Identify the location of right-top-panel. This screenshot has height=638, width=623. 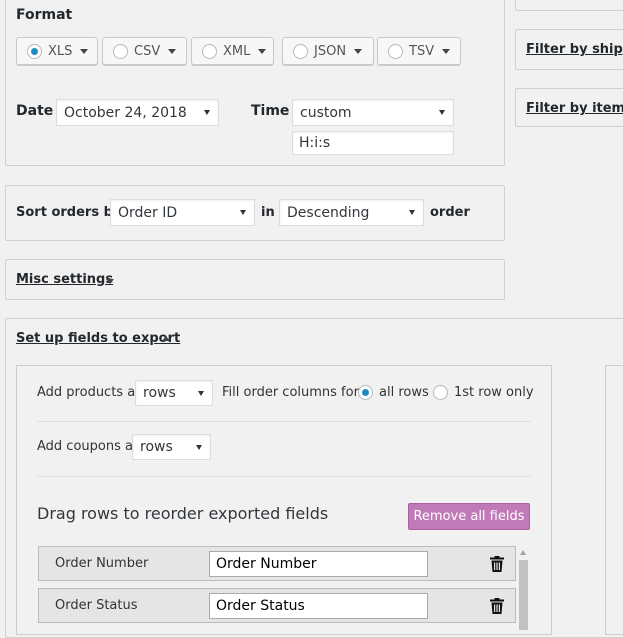
(569, 5).